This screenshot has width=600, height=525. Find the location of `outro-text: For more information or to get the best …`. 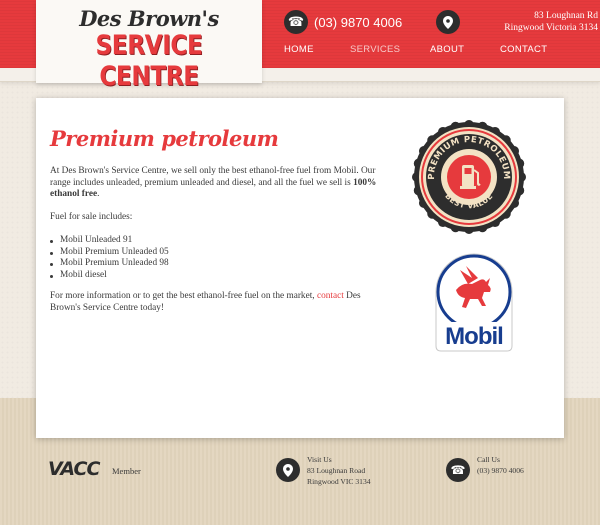

outro-text: For more information or to get the best … is located at coordinates (183, 296).